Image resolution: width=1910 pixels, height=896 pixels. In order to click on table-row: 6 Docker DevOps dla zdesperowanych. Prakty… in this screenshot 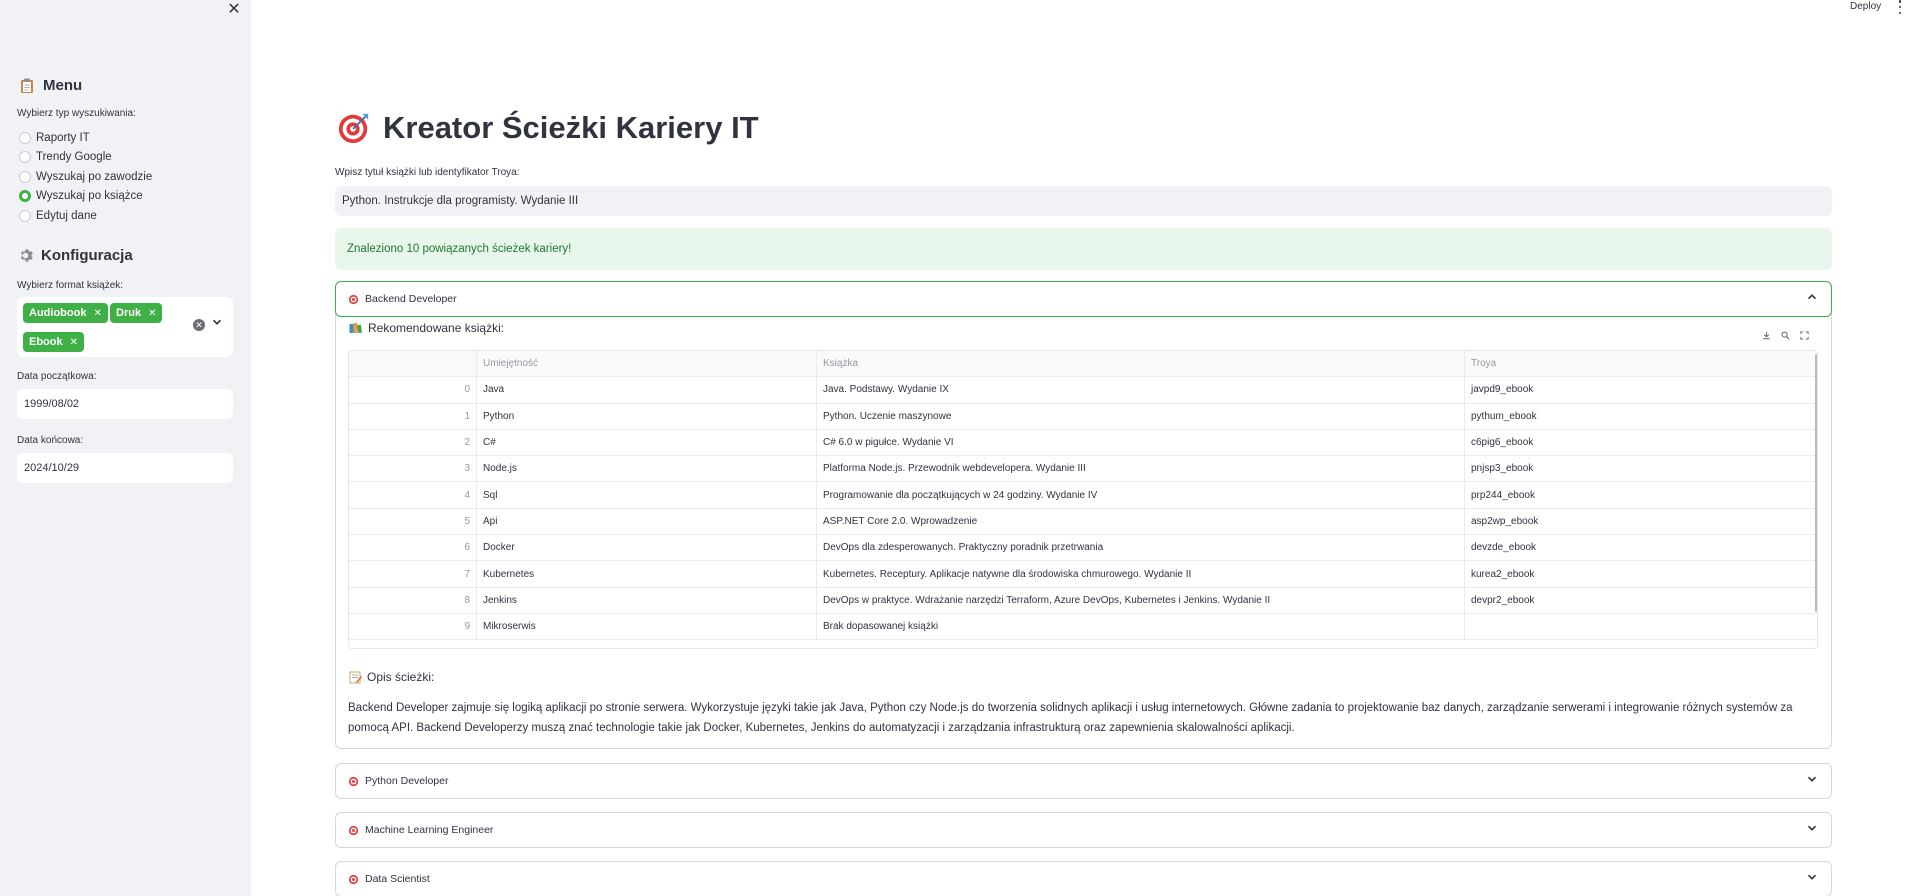, I will do `click(1083, 548)`.